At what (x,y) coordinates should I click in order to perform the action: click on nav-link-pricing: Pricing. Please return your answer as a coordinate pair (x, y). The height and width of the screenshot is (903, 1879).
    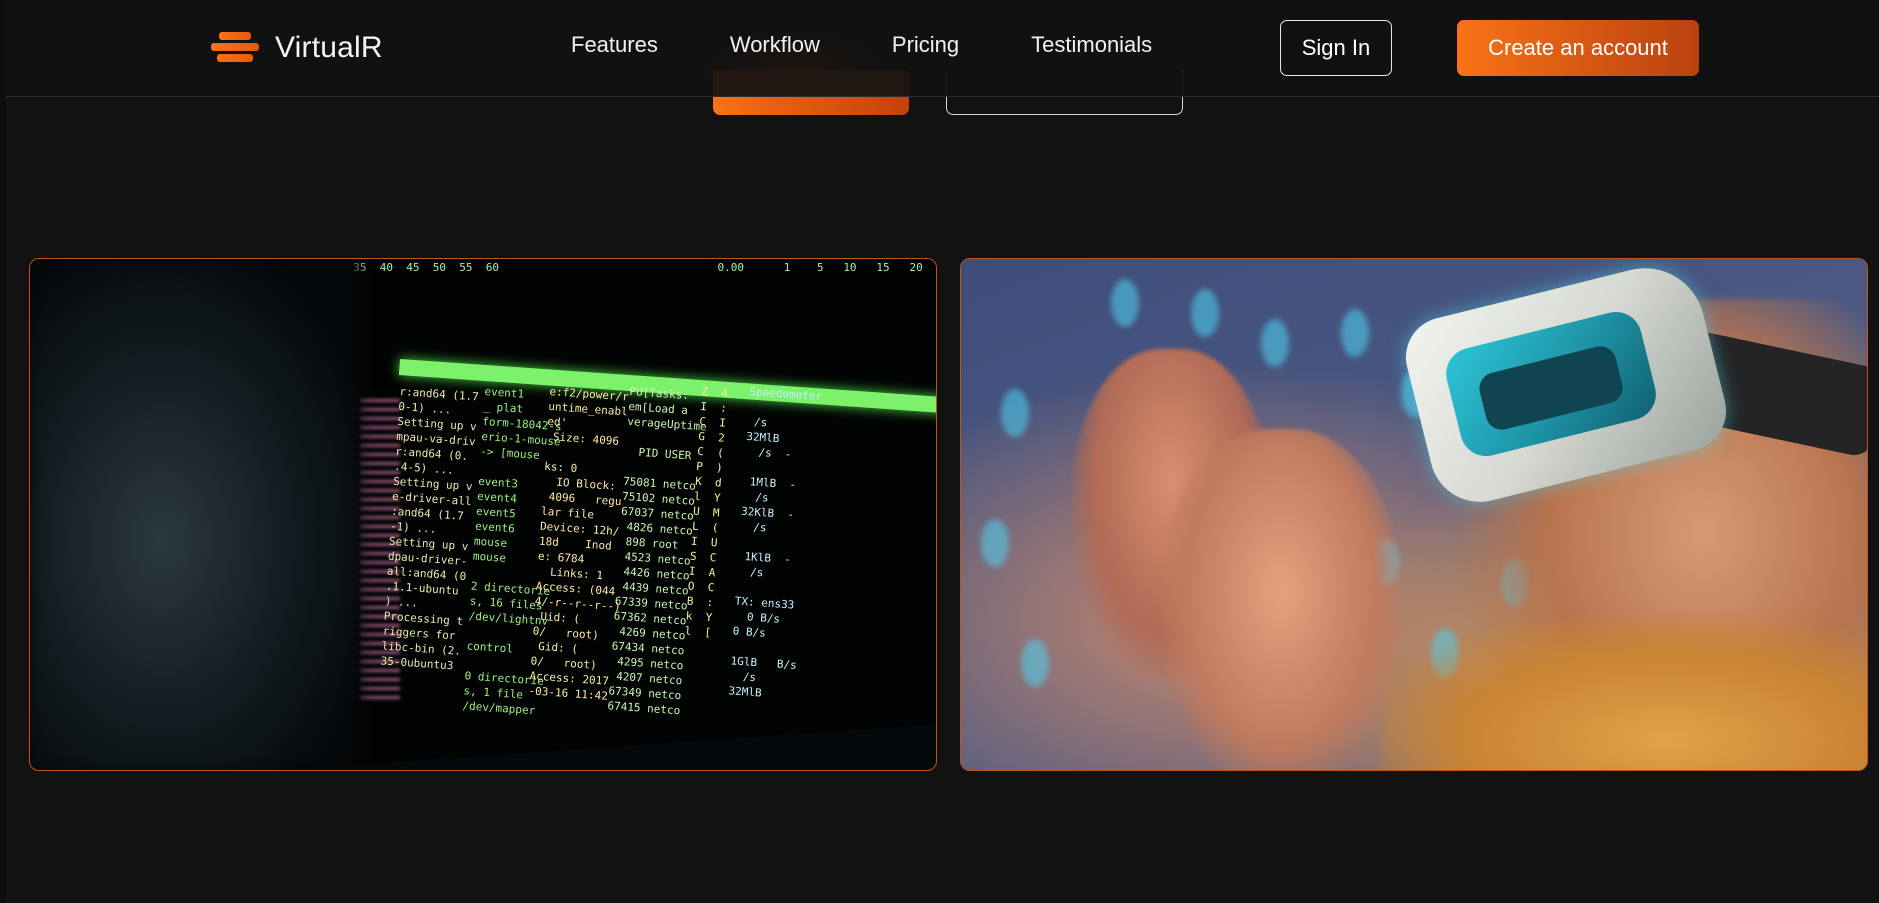
    Looking at the image, I should click on (925, 45).